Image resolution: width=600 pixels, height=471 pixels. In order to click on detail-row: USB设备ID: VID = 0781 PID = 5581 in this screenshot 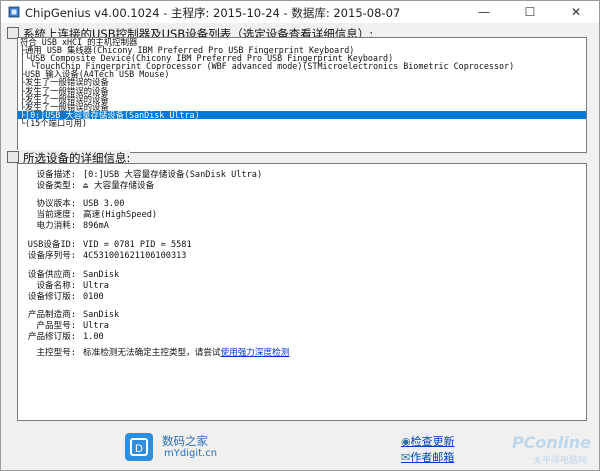, I will do `click(298, 245)`.